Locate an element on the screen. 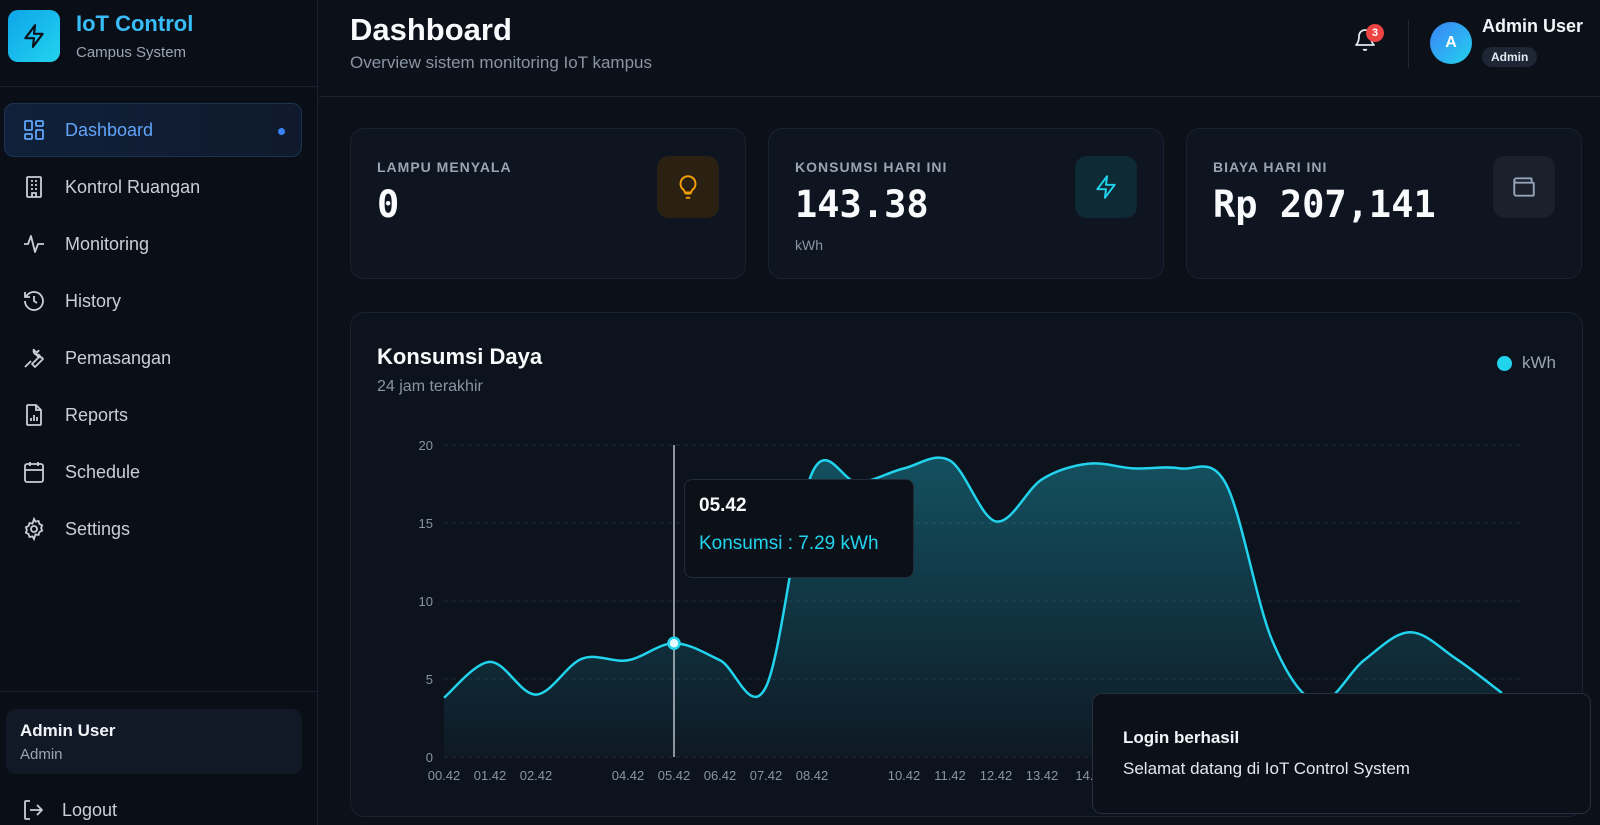 Image resolution: width=1600 pixels, height=825 pixels. lightning-logo-icon is located at coordinates (34, 36).